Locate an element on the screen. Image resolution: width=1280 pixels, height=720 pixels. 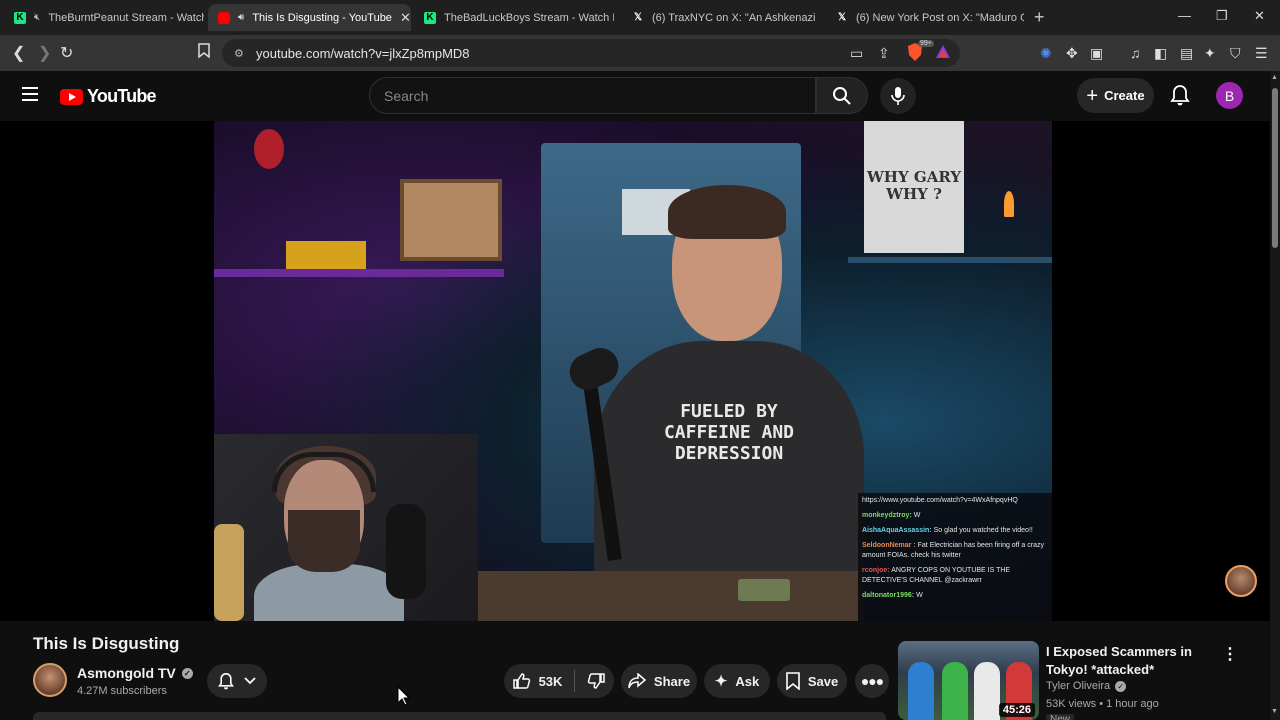
youtube-header: YouTube Search + Create B is located at coordinates (635, 96).